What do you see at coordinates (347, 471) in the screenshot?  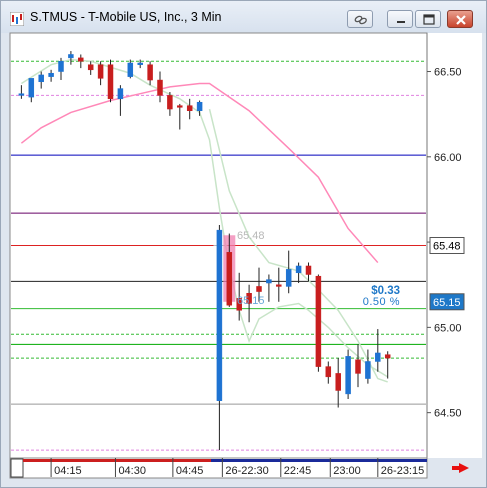 I see `time-tick-label: 23:00` at bounding box center [347, 471].